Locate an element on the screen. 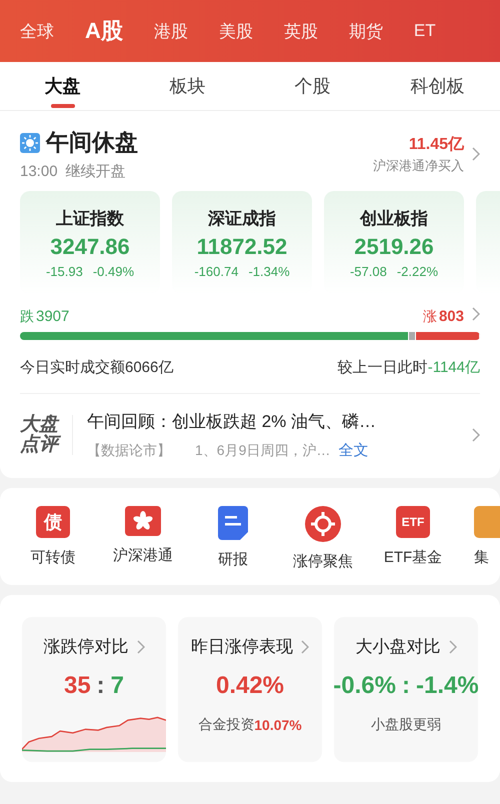 The width and height of the screenshot is (500, 804). shortcut-label: 沪深港通 is located at coordinates (143, 555).